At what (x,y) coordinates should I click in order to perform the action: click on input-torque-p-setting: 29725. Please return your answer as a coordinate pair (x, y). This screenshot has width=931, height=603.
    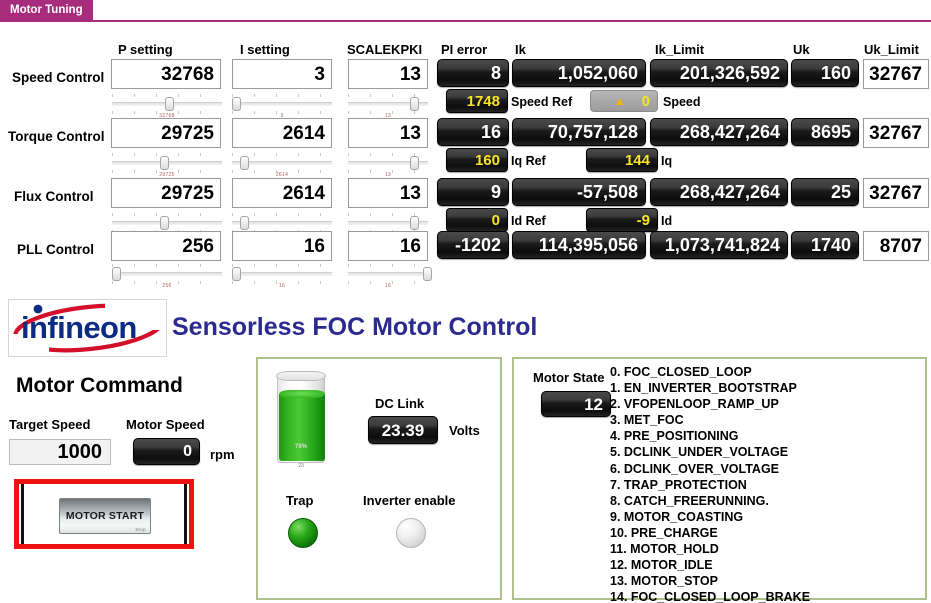
    Looking at the image, I should click on (166, 133).